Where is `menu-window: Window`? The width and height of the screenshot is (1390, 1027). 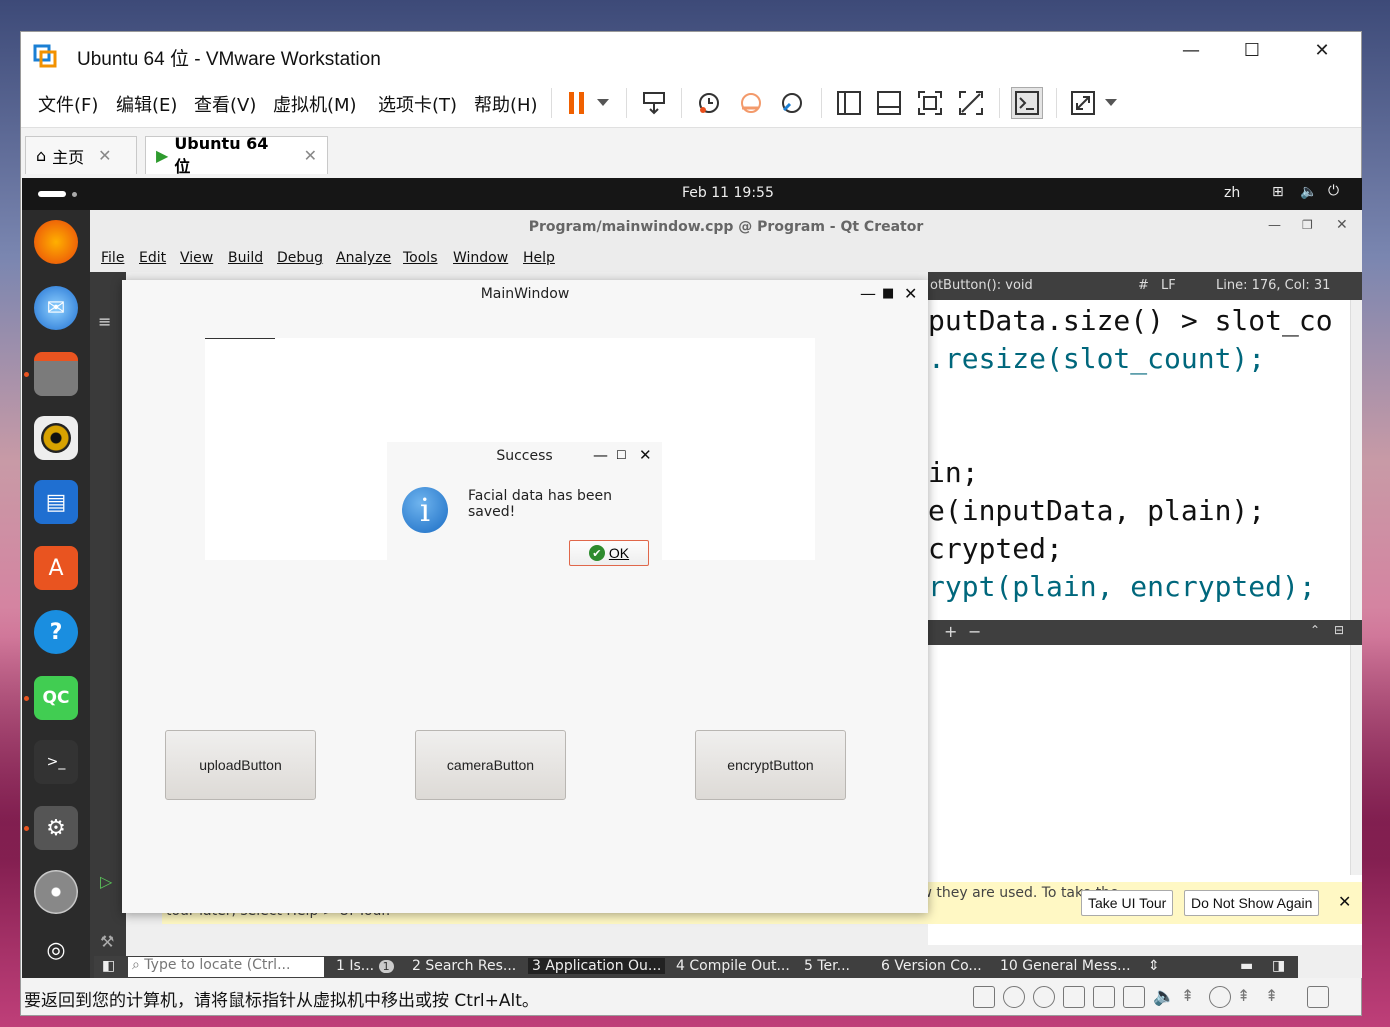
menu-window: Window is located at coordinates (480, 258).